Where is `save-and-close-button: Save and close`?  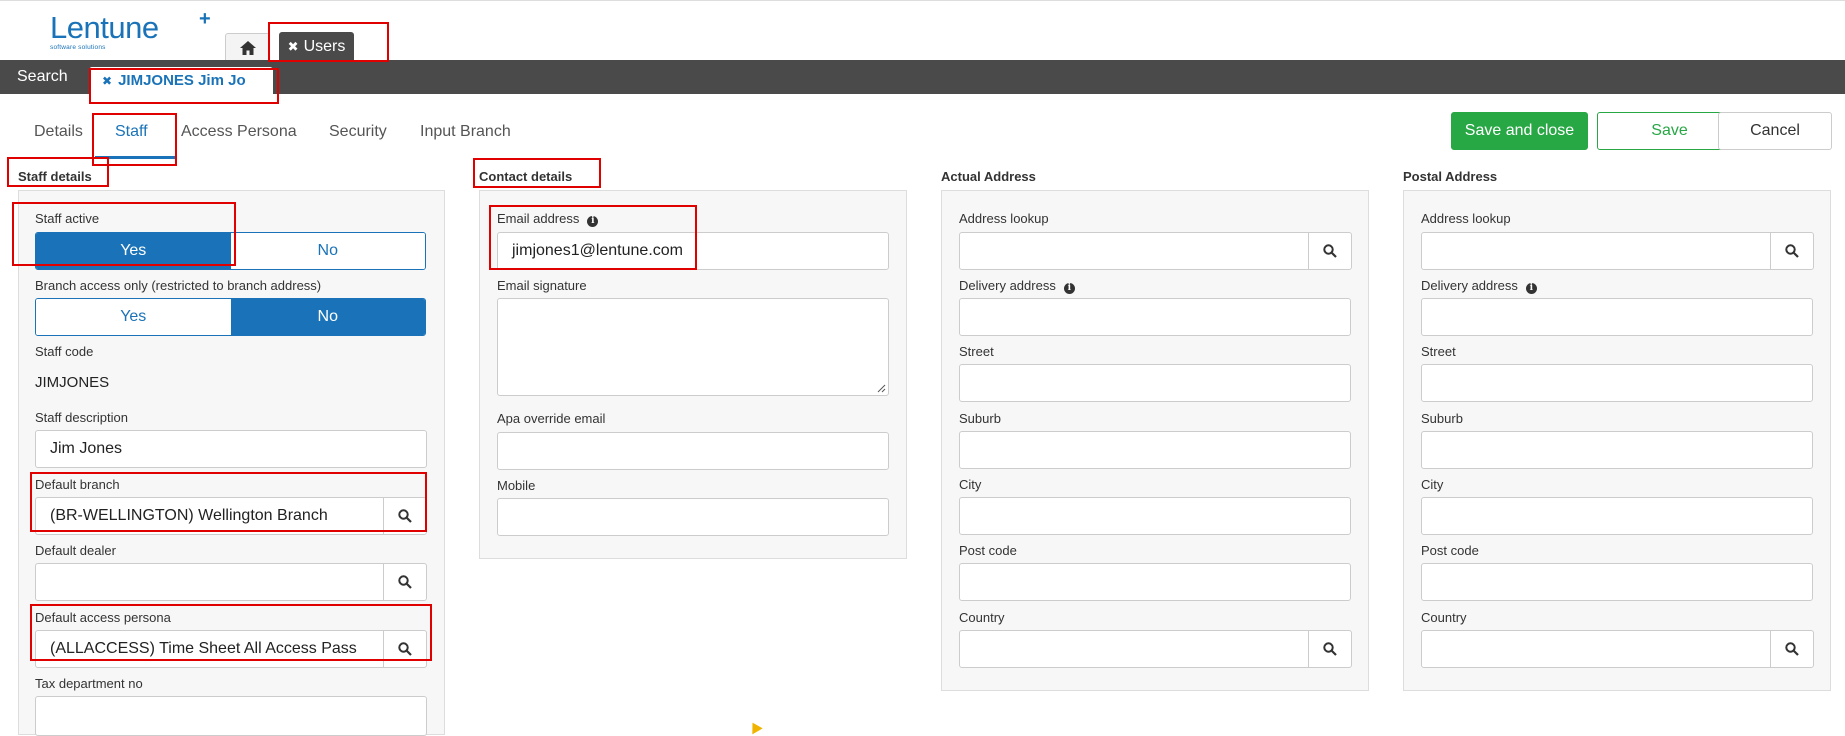
save-and-close-button: Save and close is located at coordinates (1519, 131).